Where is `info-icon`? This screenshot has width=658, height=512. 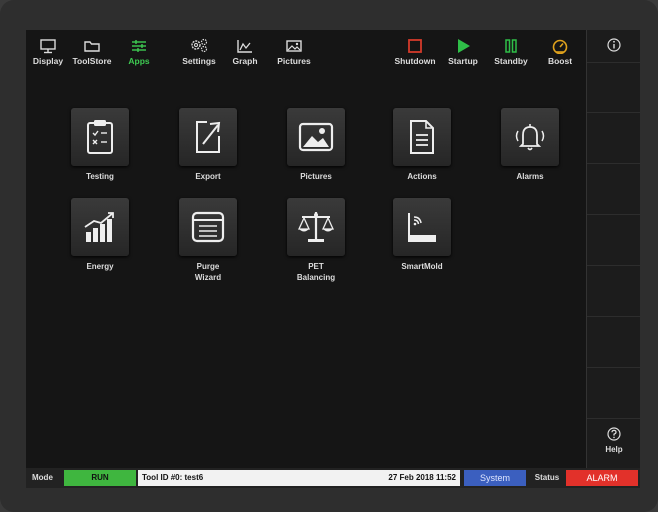
info-icon is located at coordinates (613, 41).